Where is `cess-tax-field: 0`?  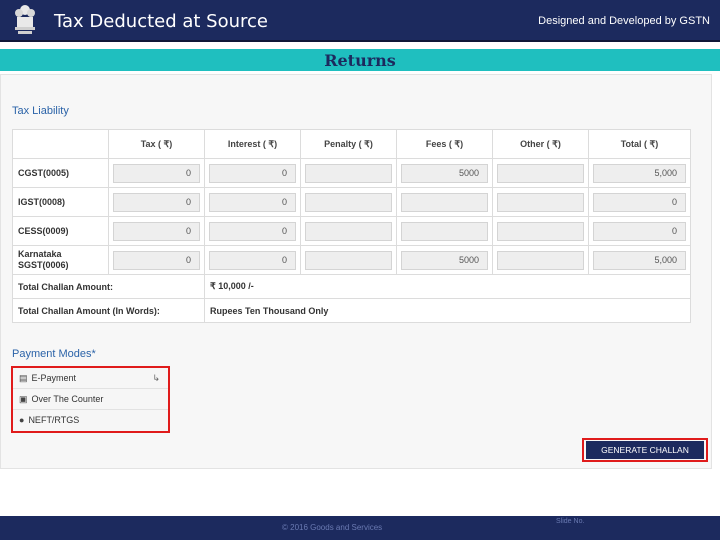
cess-tax-field: 0 is located at coordinates (156, 231).